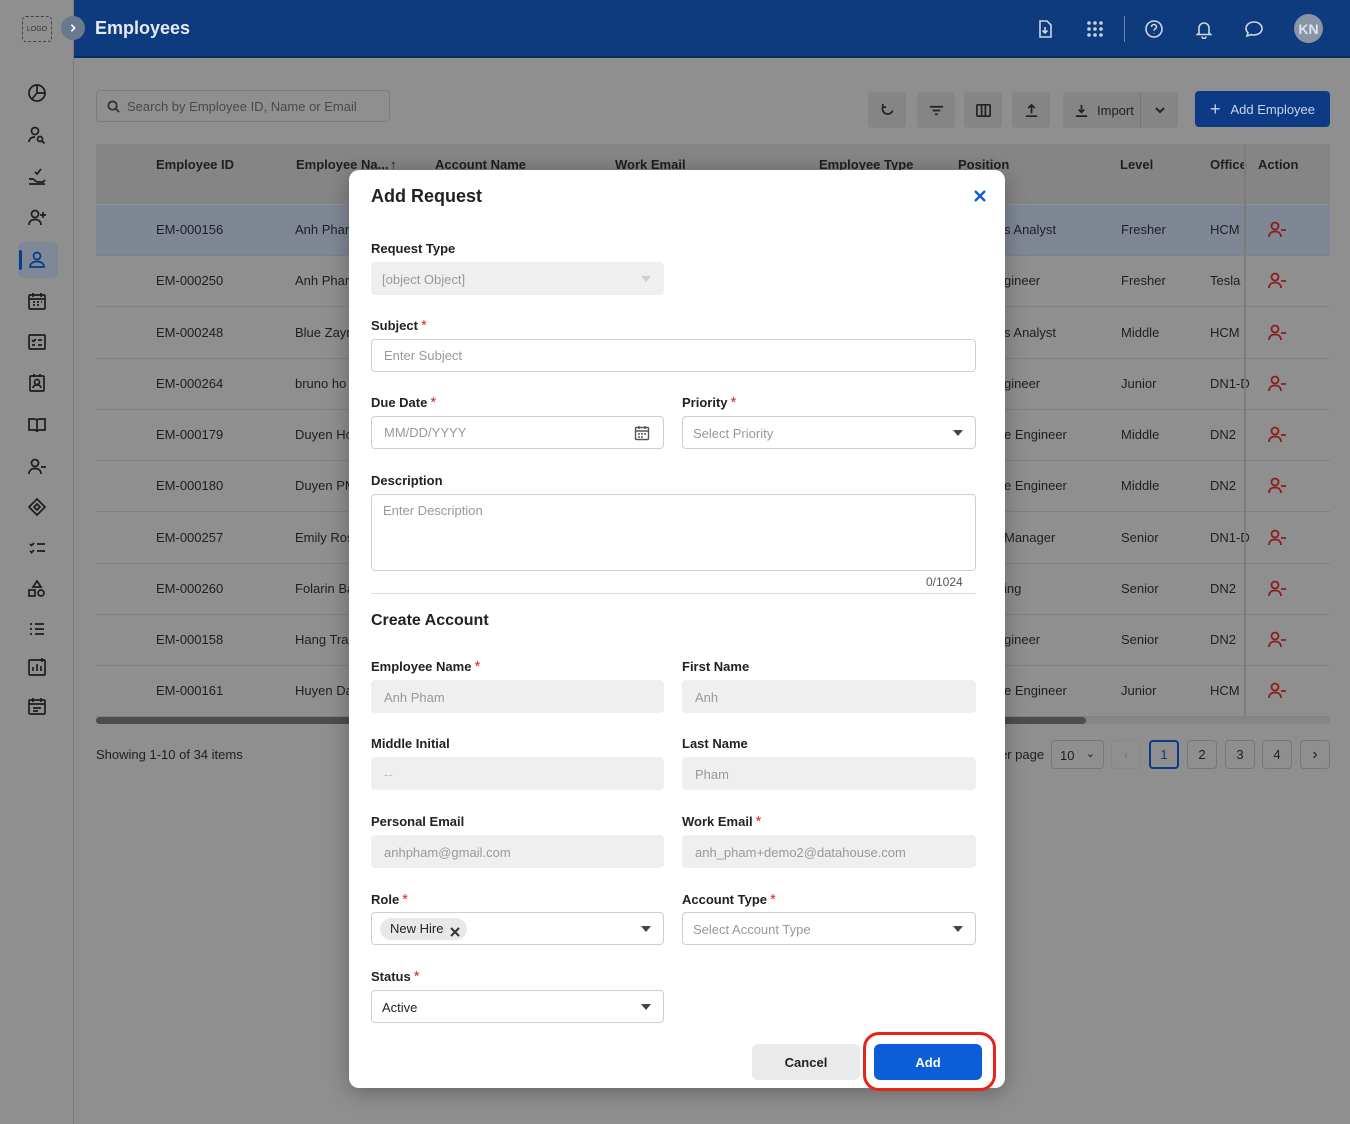 Image resolution: width=1350 pixels, height=1124 pixels. I want to click on list-icon, so click(37, 629).